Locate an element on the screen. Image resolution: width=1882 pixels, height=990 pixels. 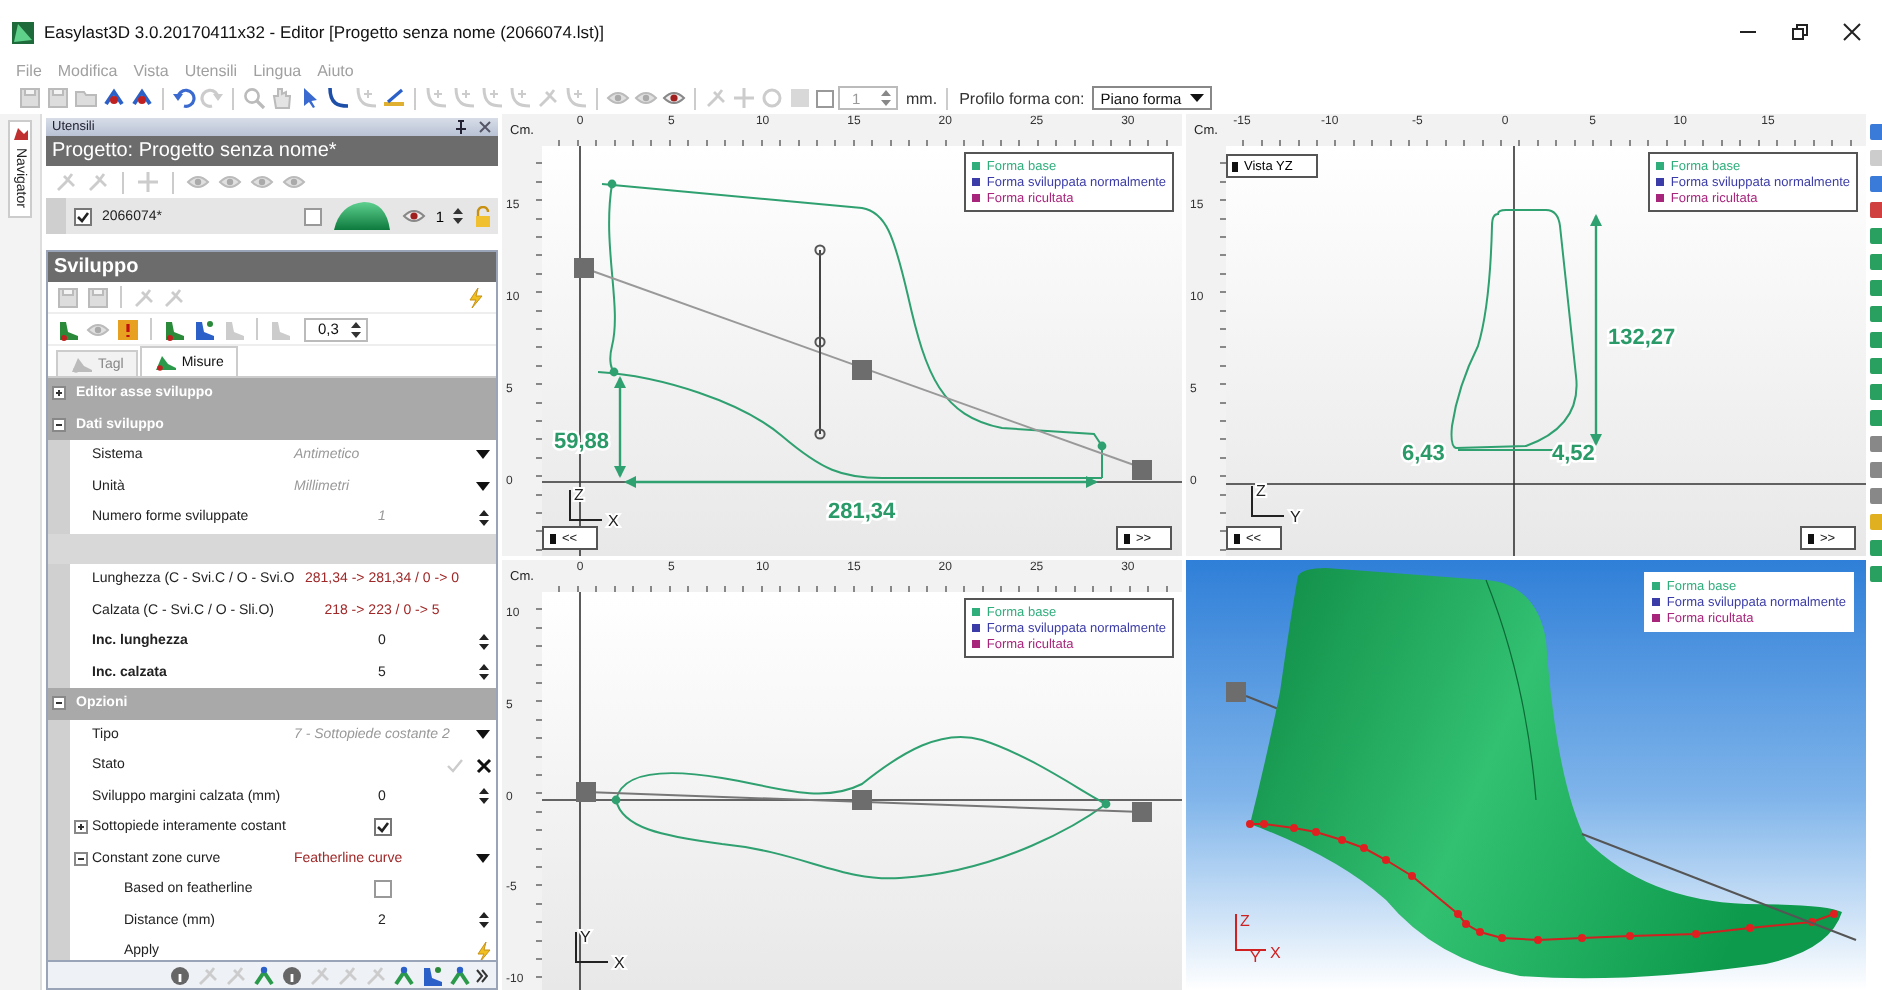
warning-icon is located at coordinates (128, 329).